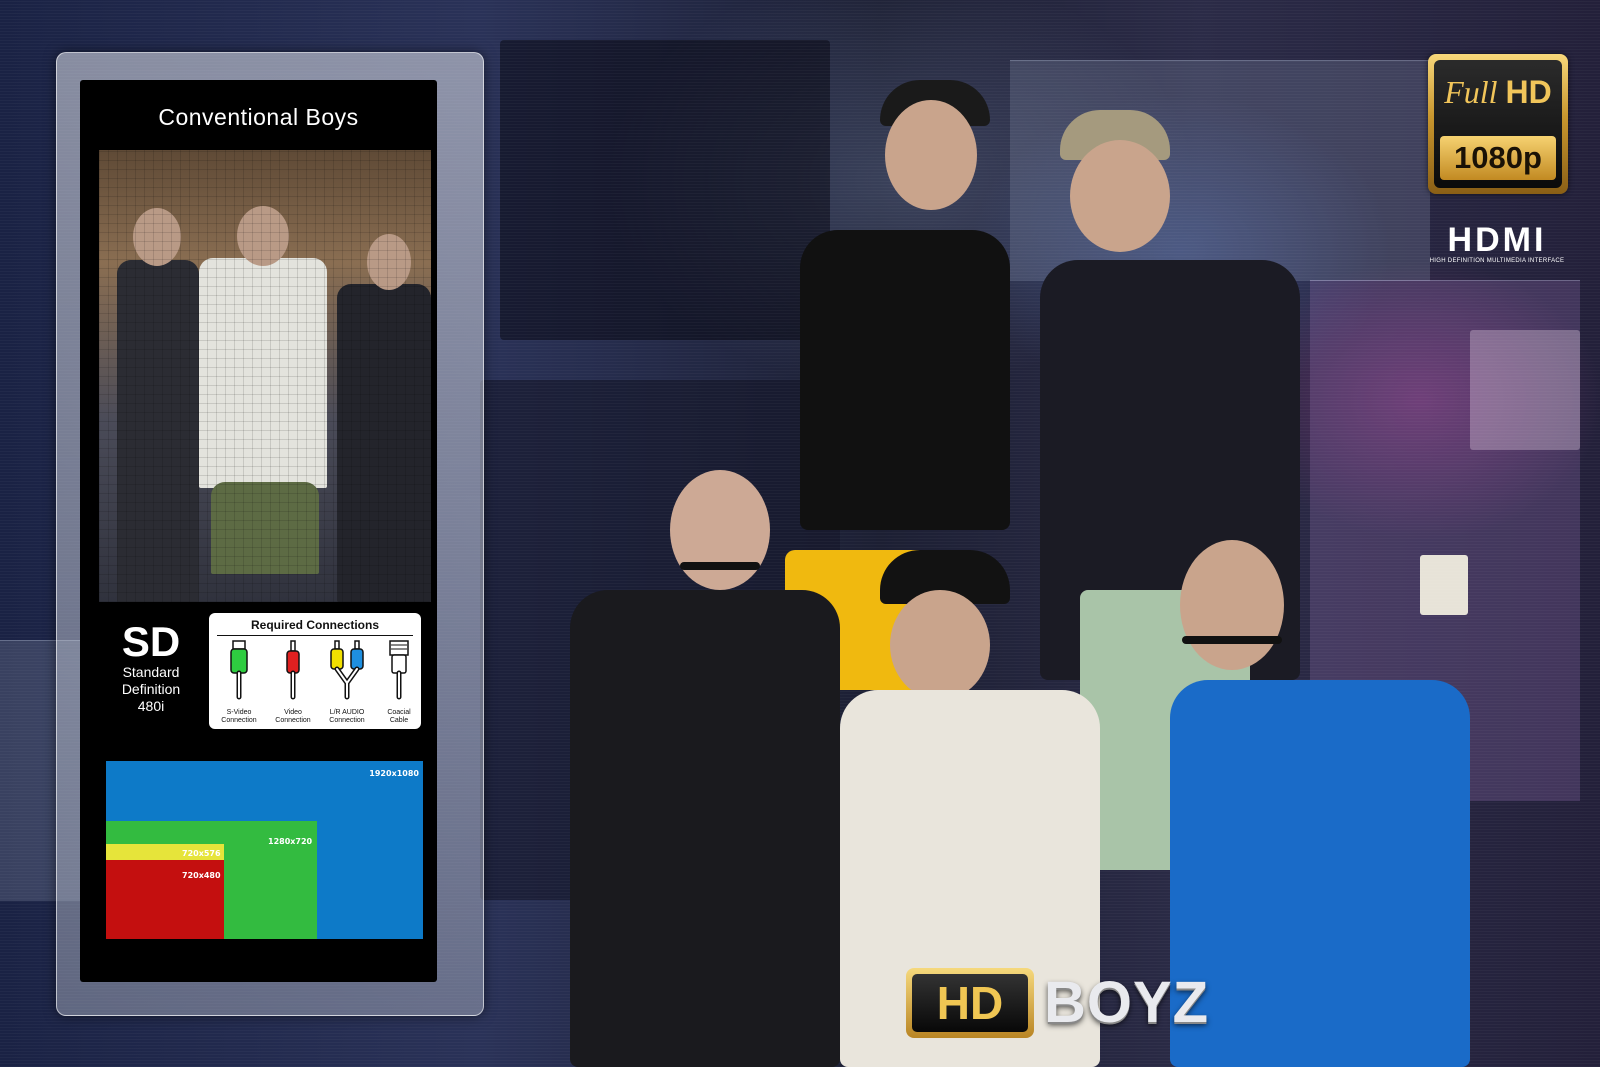 The height and width of the screenshot is (1067, 1600). Describe the element at coordinates (239, 670) in the screenshot. I see `s-video-cable-icon` at that location.